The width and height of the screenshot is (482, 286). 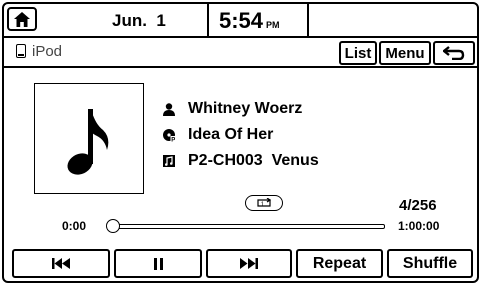 I want to click on repeat-icon: 1, so click(x=264, y=203).